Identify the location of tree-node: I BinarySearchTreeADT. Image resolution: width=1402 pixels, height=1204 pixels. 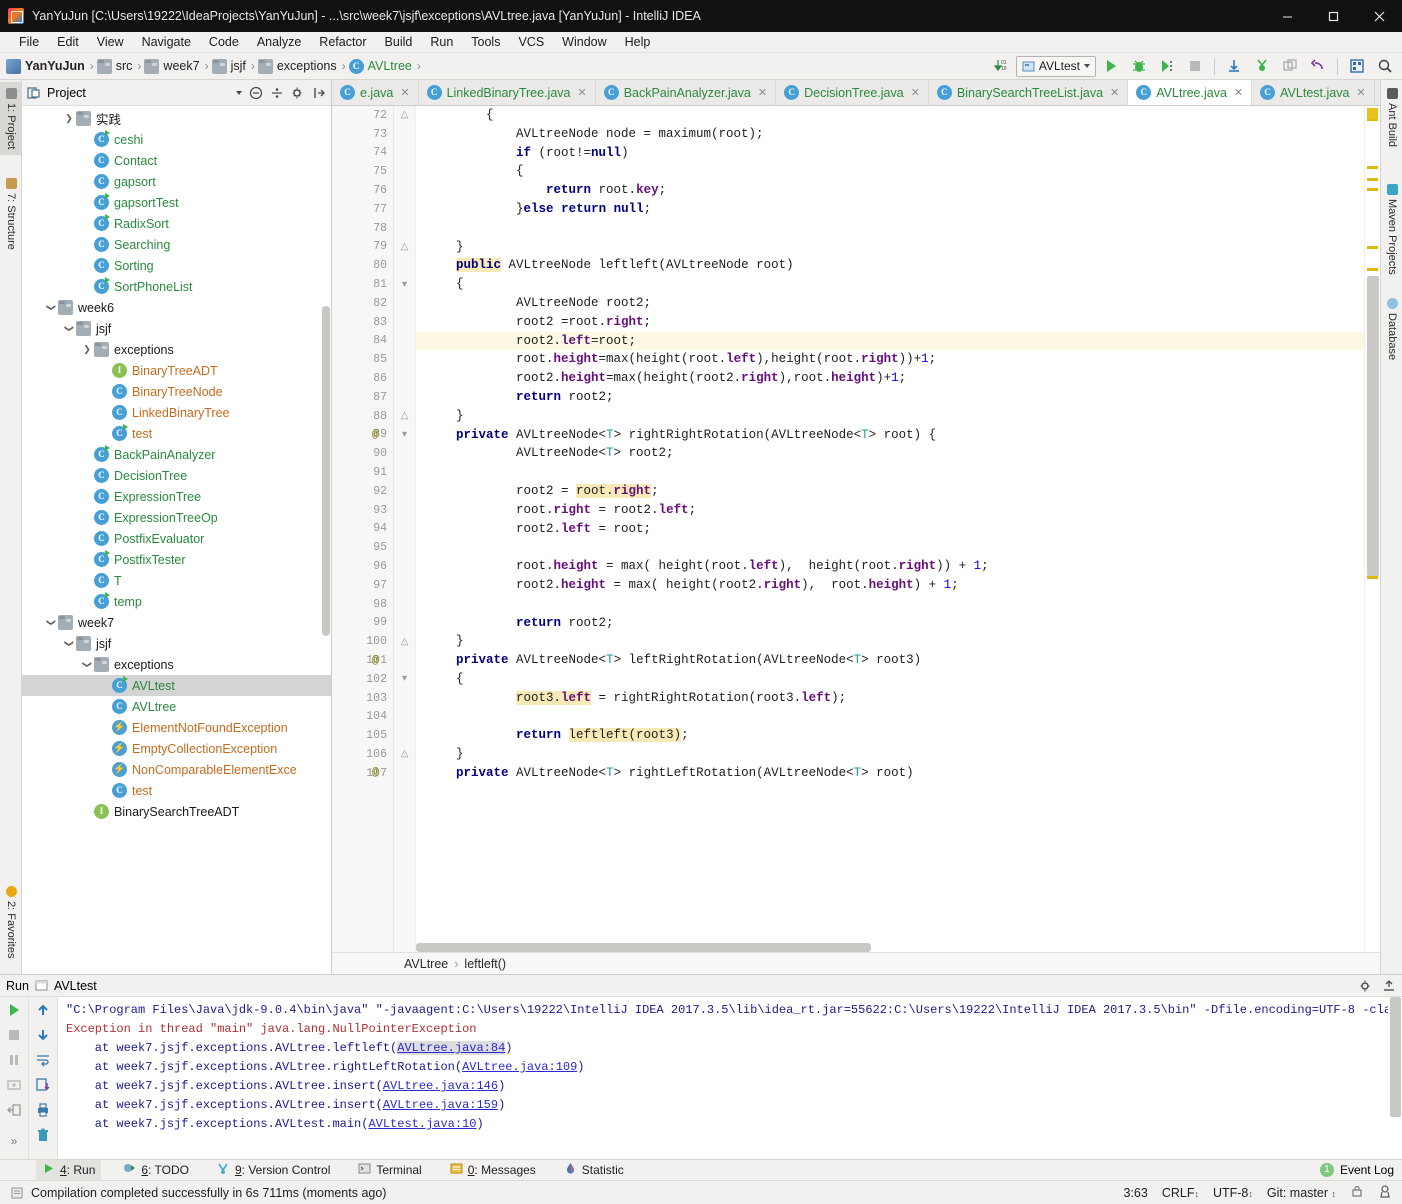
(176, 811).